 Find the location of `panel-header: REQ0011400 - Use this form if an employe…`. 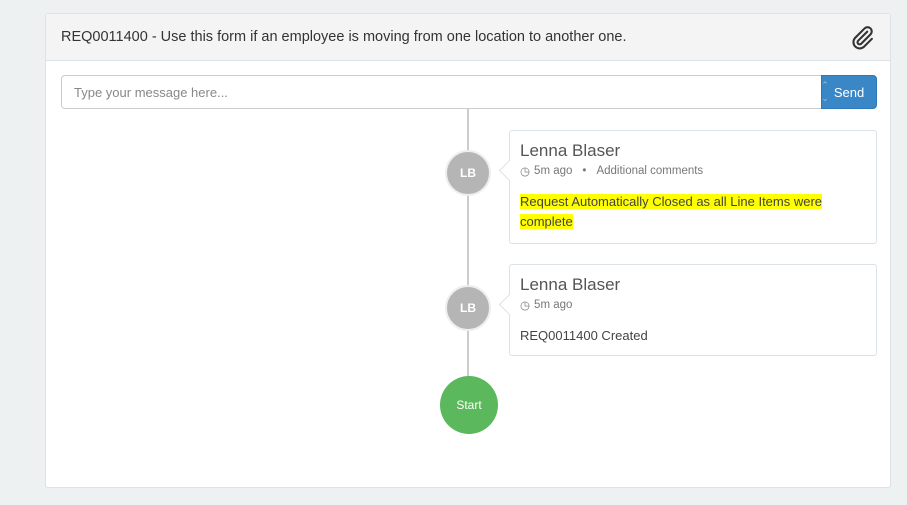

panel-header: REQ0011400 - Use this form if an employe… is located at coordinates (468, 37).